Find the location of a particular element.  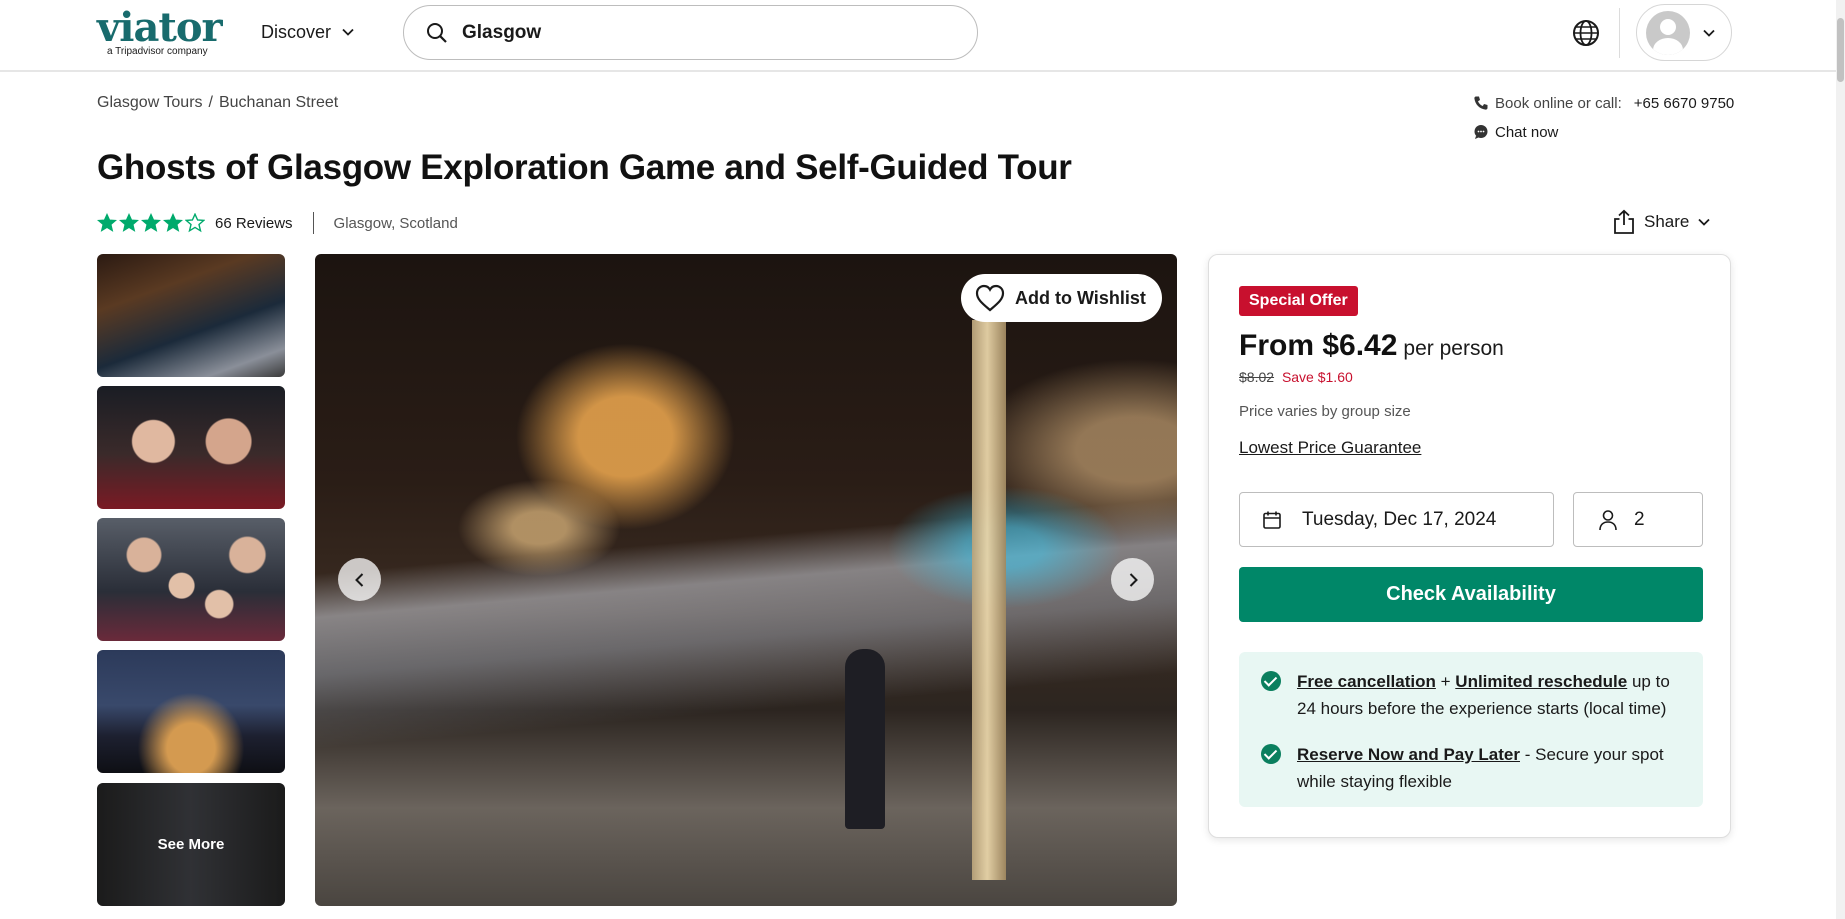

price-note: Price varies by group size is located at coordinates (1325, 411).